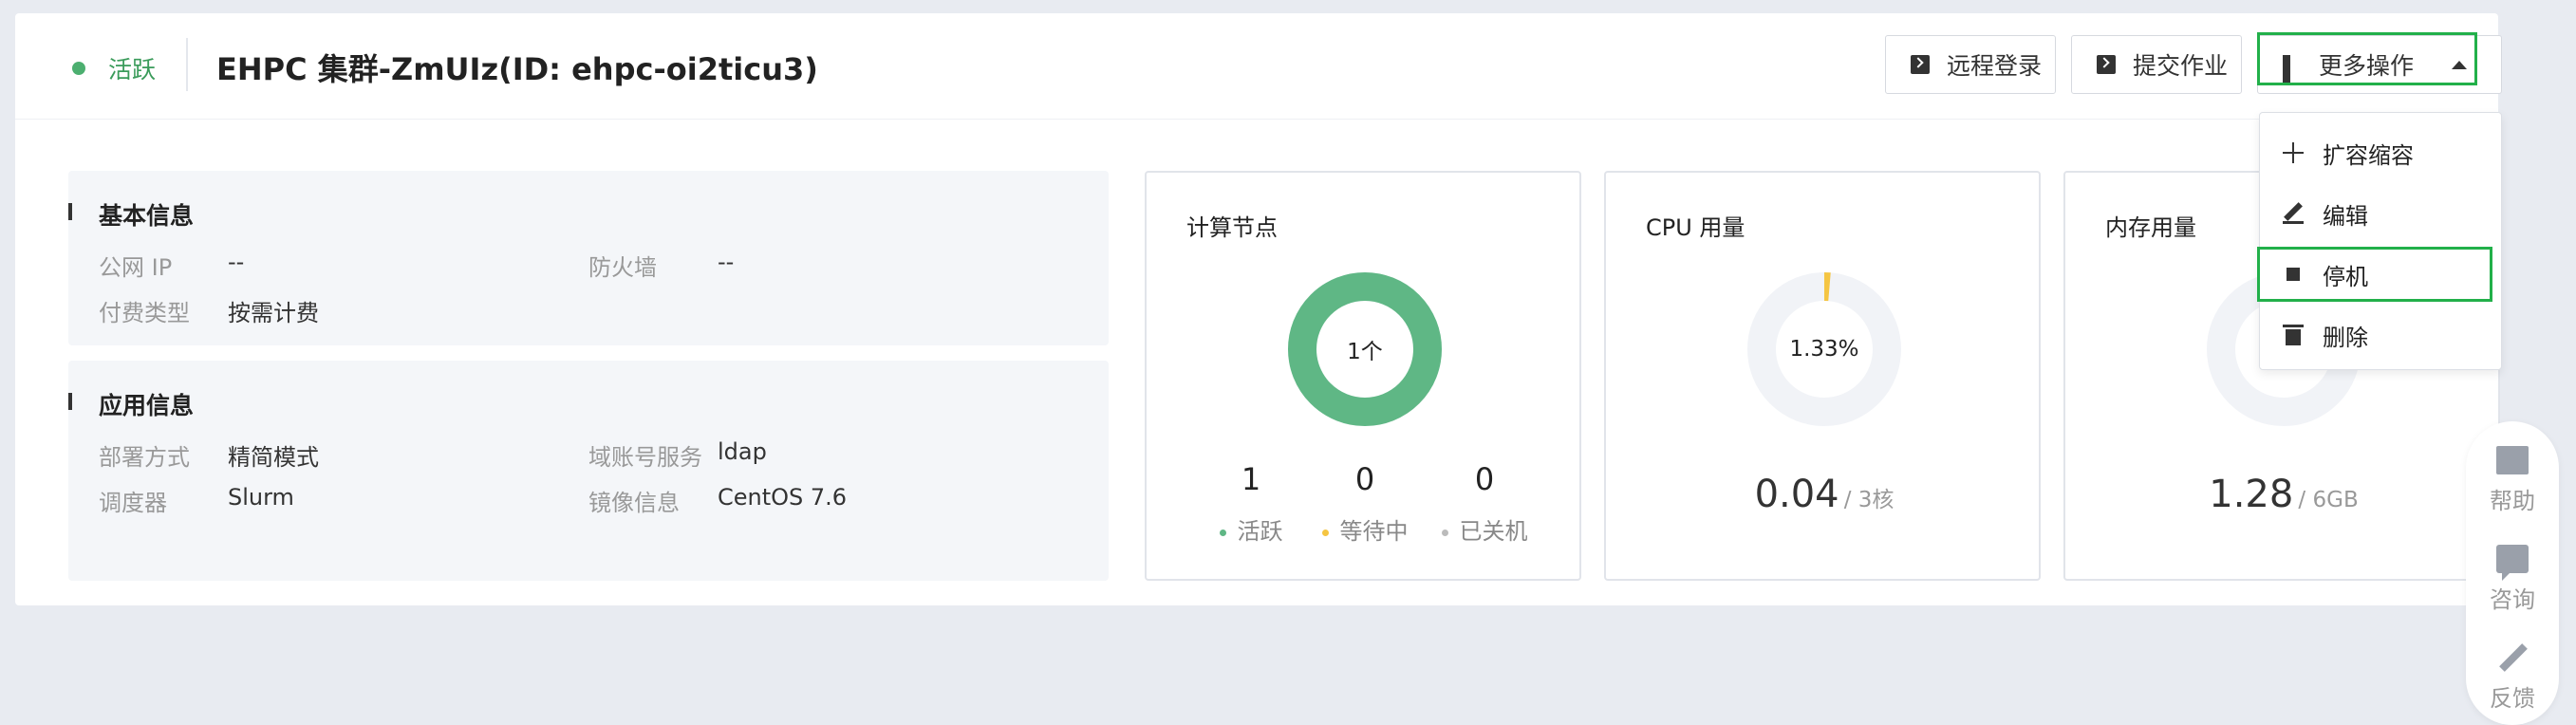 Image resolution: width=2576 pixels, height=725 pixels. Describe the element at coordinates (743, 452) in the screenshot. I see `domain-value: ldap` at that location.